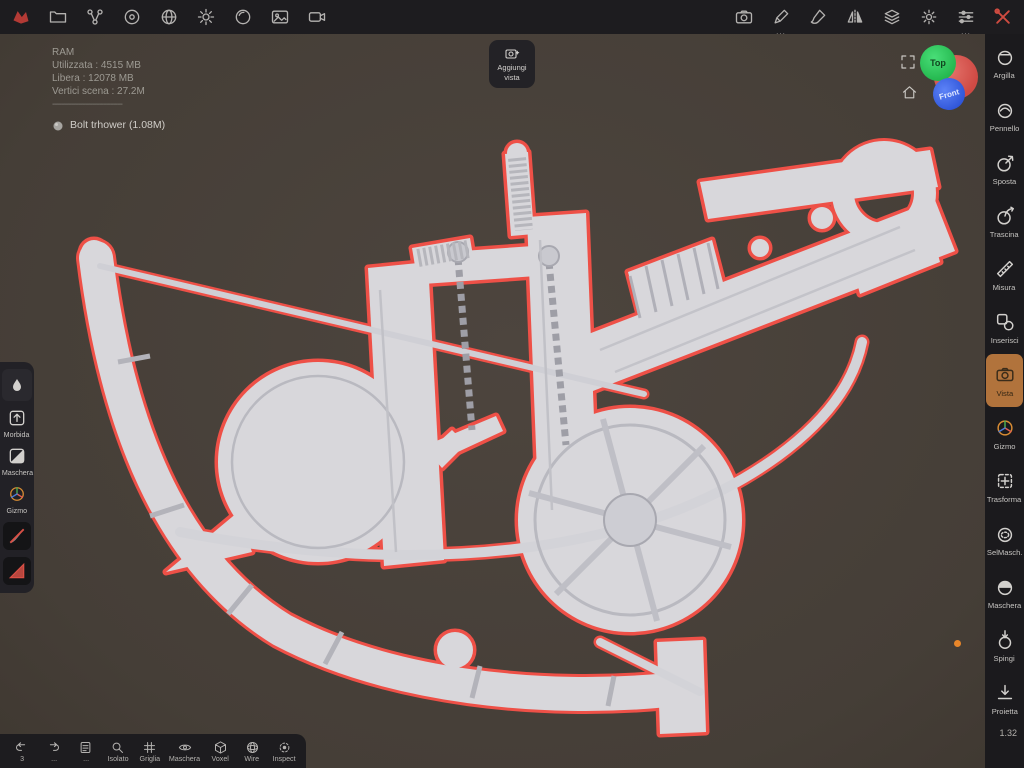  Describe the element at coordinates (1005, 693) in the screenshot. I see `project-icon` at that location.